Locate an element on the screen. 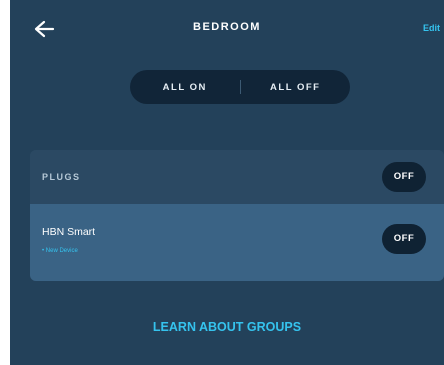 The width and height of the screenshot is (444, 365). all-toggle-group: ALL ON ALL OFF is located at coordinates (240, 87).